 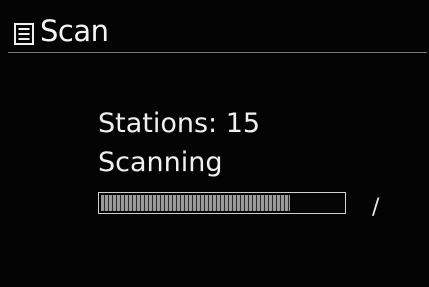 What do you see at coordinates (217, 52) in the screenshot?
I see `header-divider` at bounding box center [217, 52].